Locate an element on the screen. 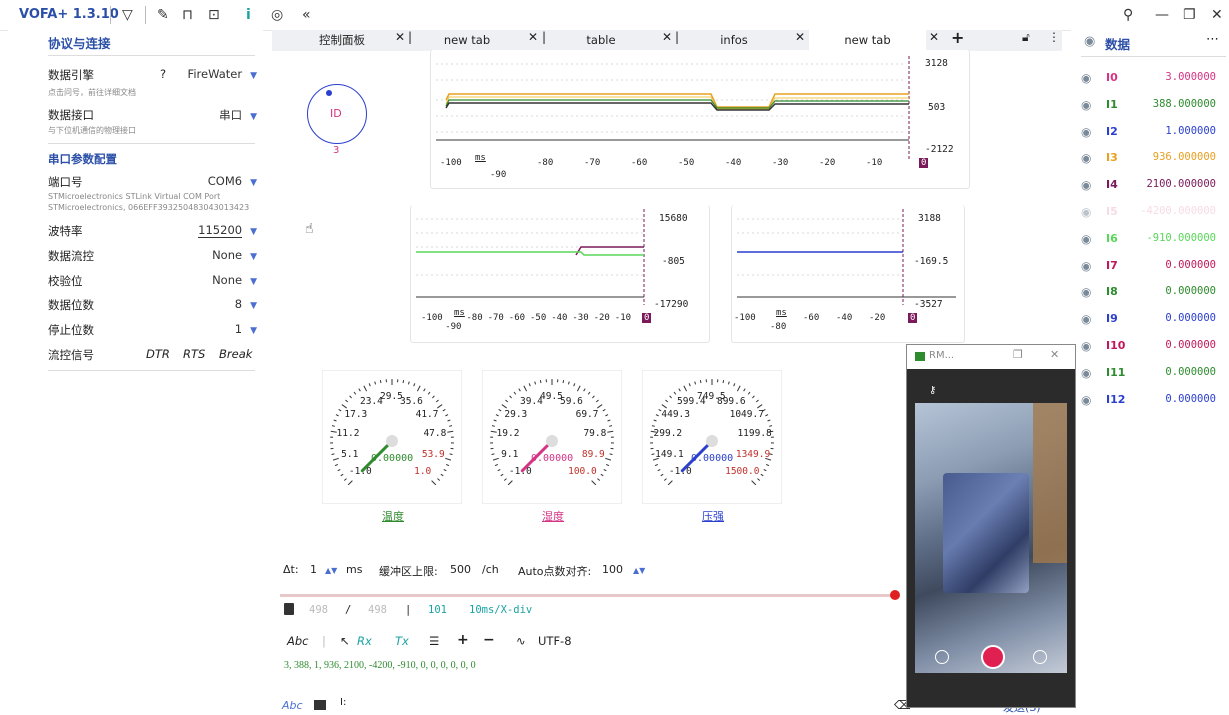 This screenshot has height=715, width=1229. parity-select: None▼ is located at coordinates (234, 280).